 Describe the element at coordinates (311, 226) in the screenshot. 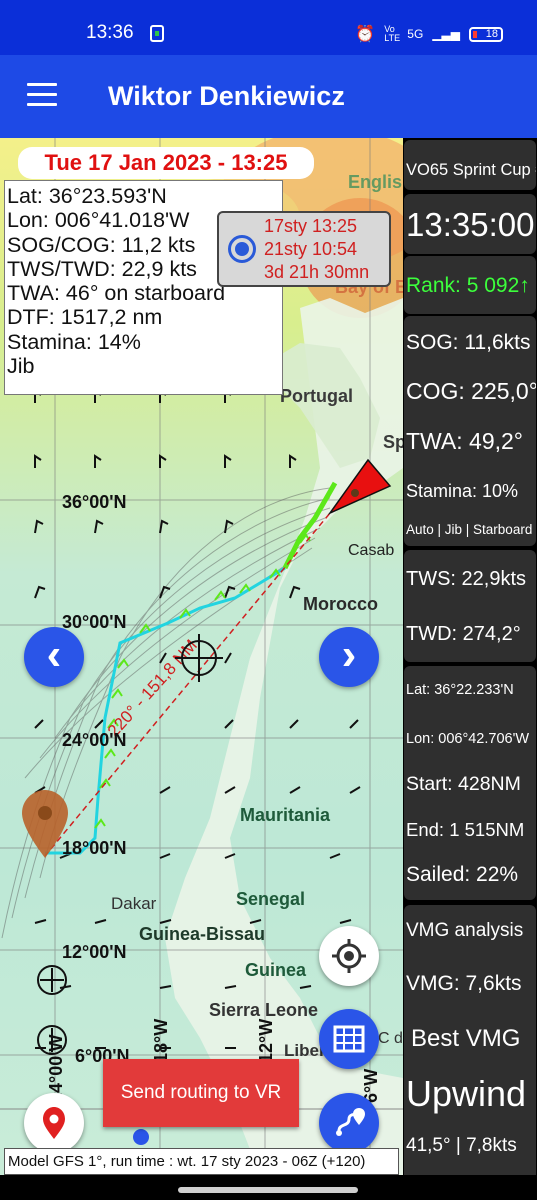

I see `time-current: 17sty 13:25` at that location.